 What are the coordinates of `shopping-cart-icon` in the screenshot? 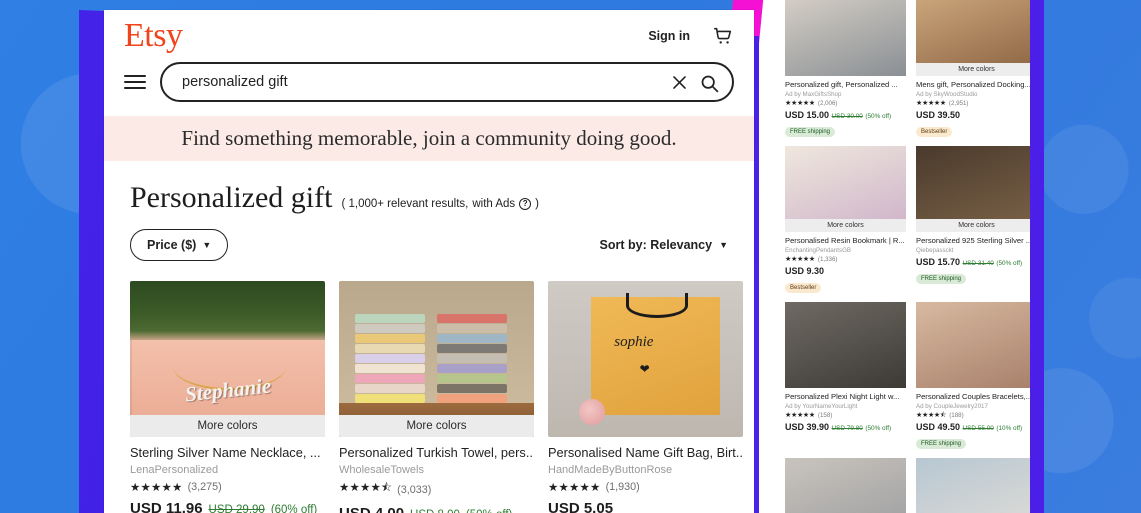 It's located at (723, 36).